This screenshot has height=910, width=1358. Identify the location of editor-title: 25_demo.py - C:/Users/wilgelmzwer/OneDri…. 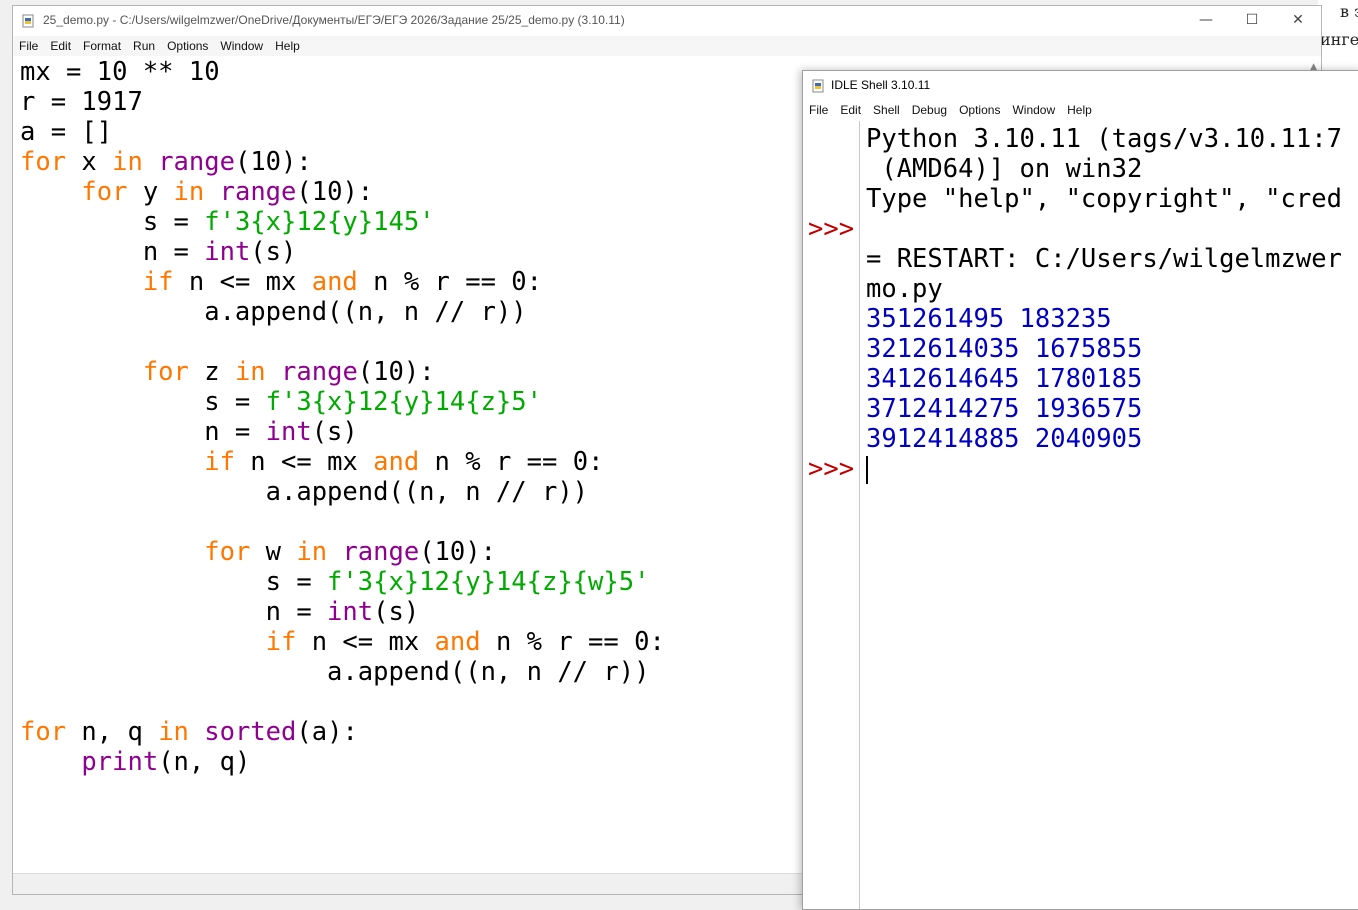
(334, 20).